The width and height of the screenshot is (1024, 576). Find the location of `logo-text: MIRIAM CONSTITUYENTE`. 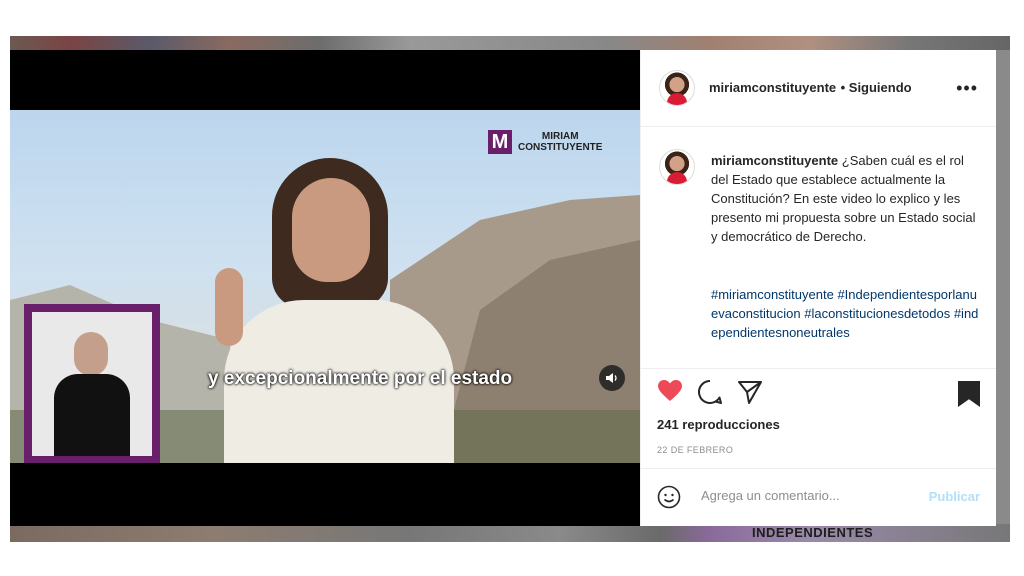

logo-text: MIRIAM CONSTITUYENTE is located at coordinates (560, 142).